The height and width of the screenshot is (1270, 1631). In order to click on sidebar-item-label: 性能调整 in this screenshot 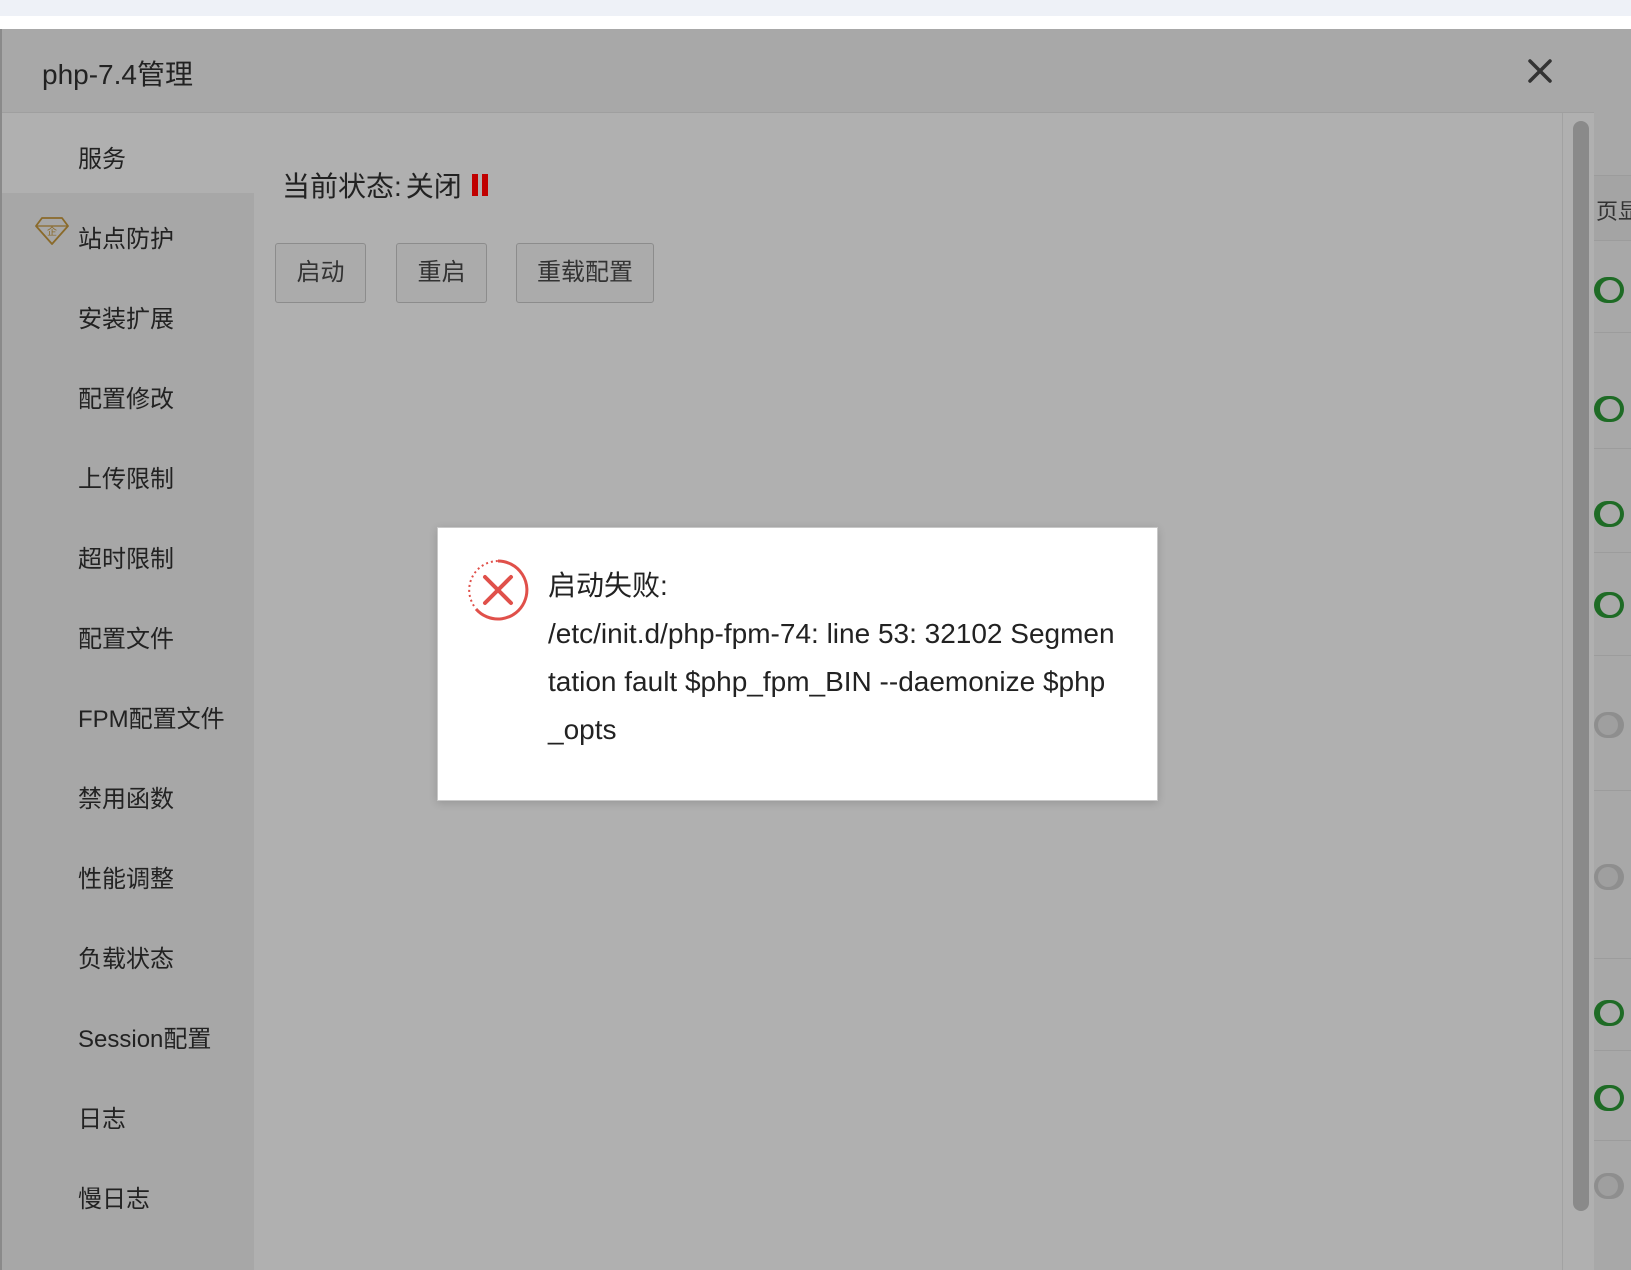, I will do `click(126, 879)`.